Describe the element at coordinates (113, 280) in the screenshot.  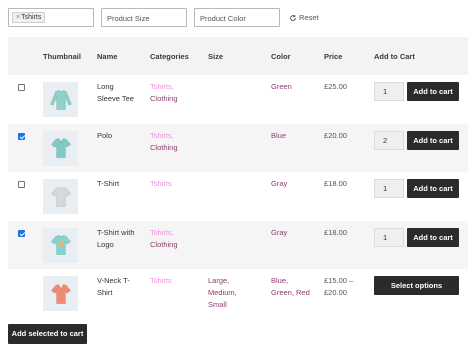
I see `product-name-line: V-Neck T-` at that location.